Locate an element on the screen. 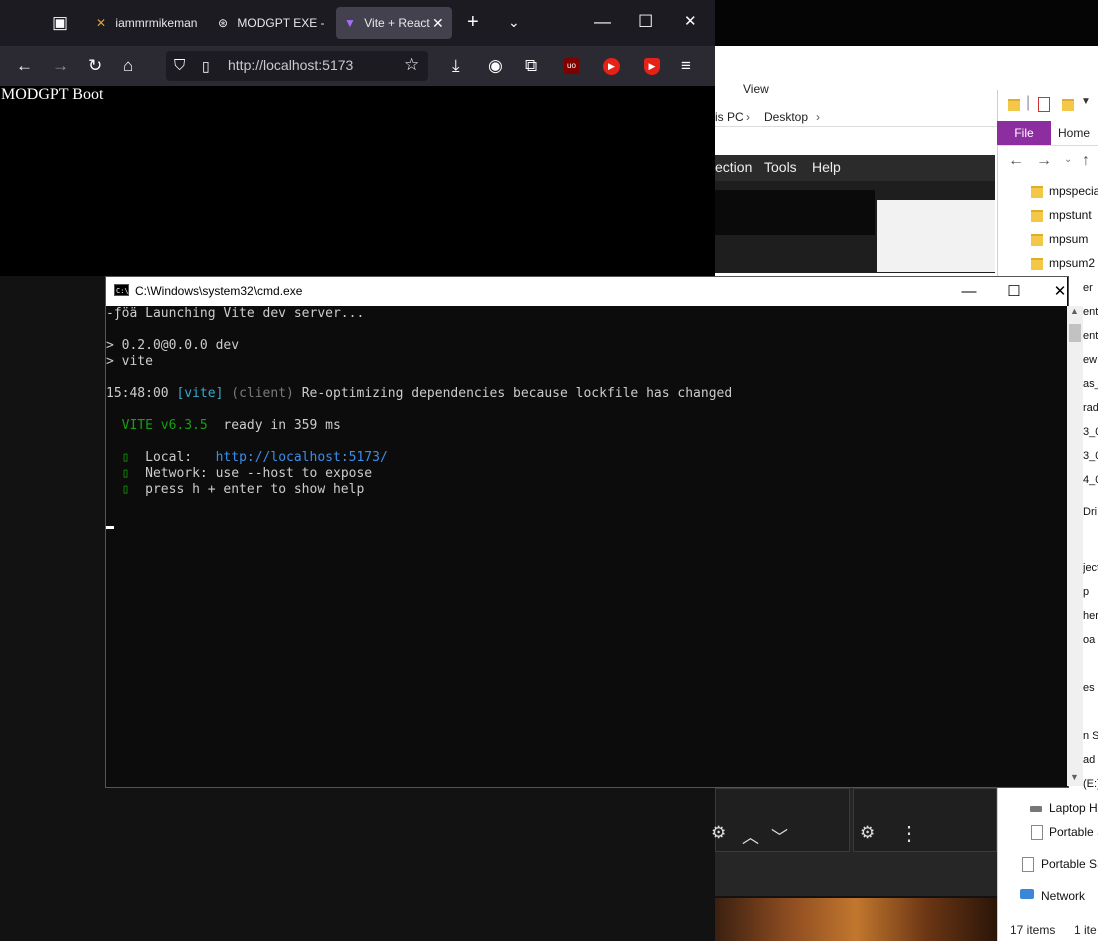  close-tab-icon: ✕ is located at coordinates (438, 23).